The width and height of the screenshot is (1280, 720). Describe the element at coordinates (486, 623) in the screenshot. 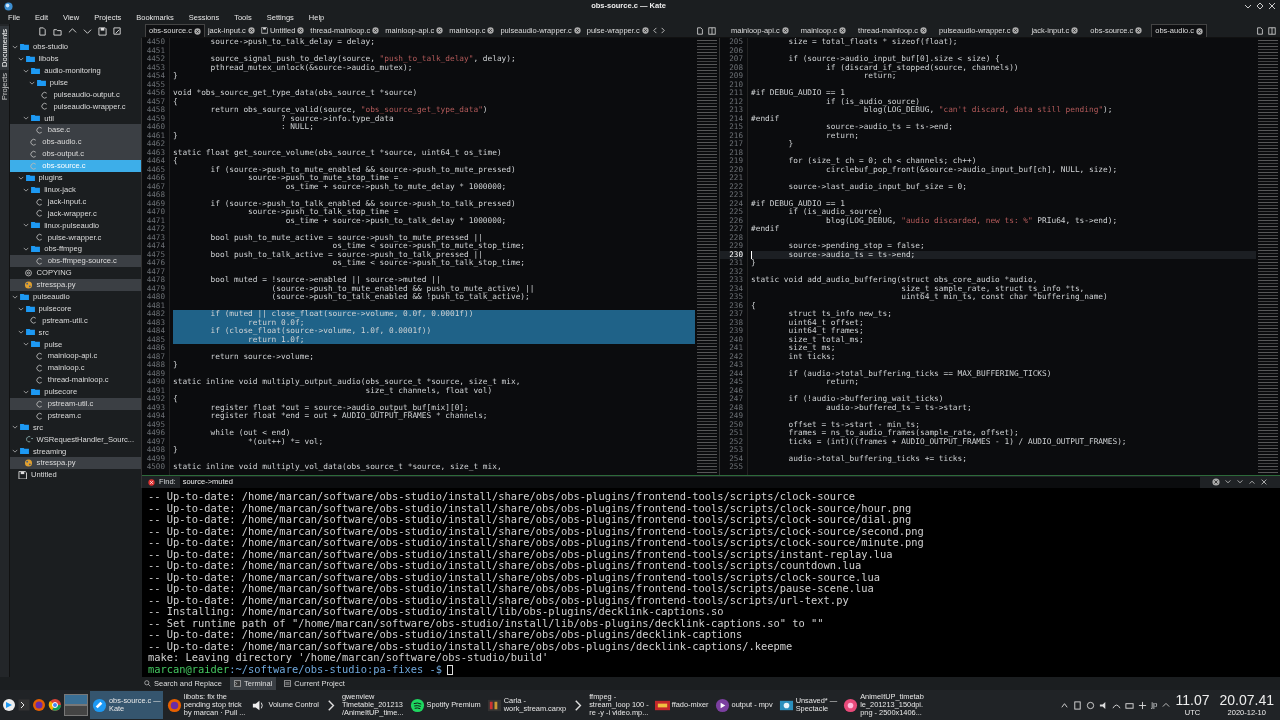

I see `terminal-line: -- Set runtime path of "/home/marcan/software/obs-studio/install/lib/obs-plugins/decklink-captions.so" to ""` at that location.